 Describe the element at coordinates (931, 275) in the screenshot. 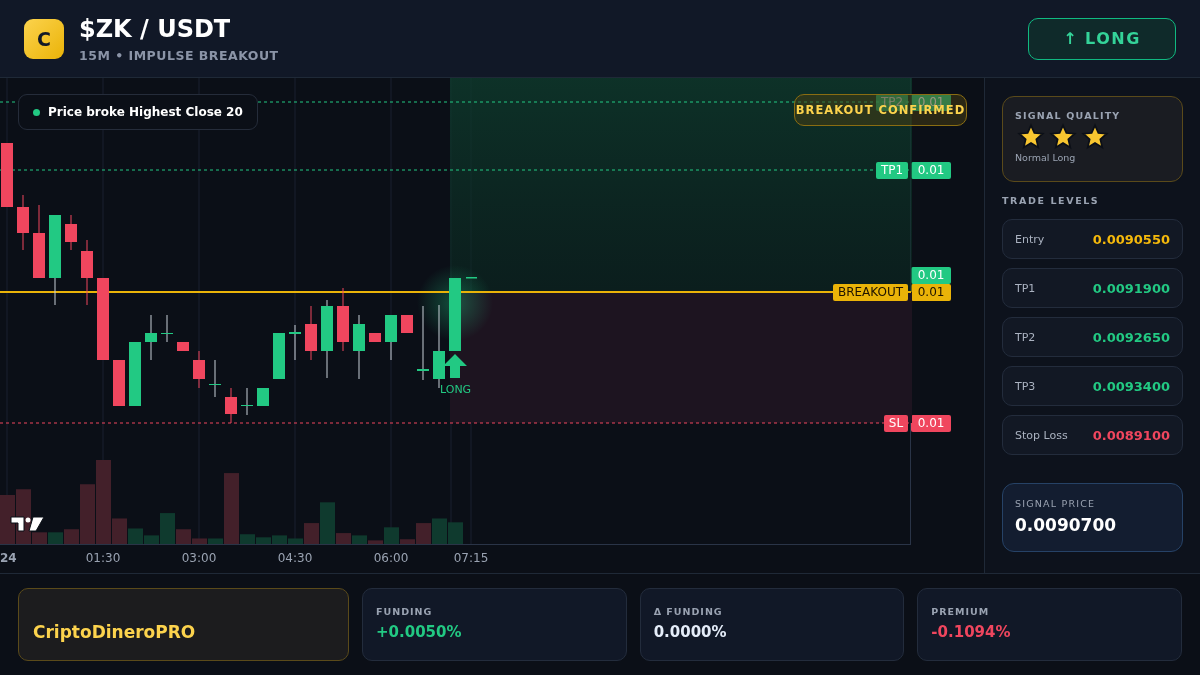

I see `current-price-label: 0.01` at that location.